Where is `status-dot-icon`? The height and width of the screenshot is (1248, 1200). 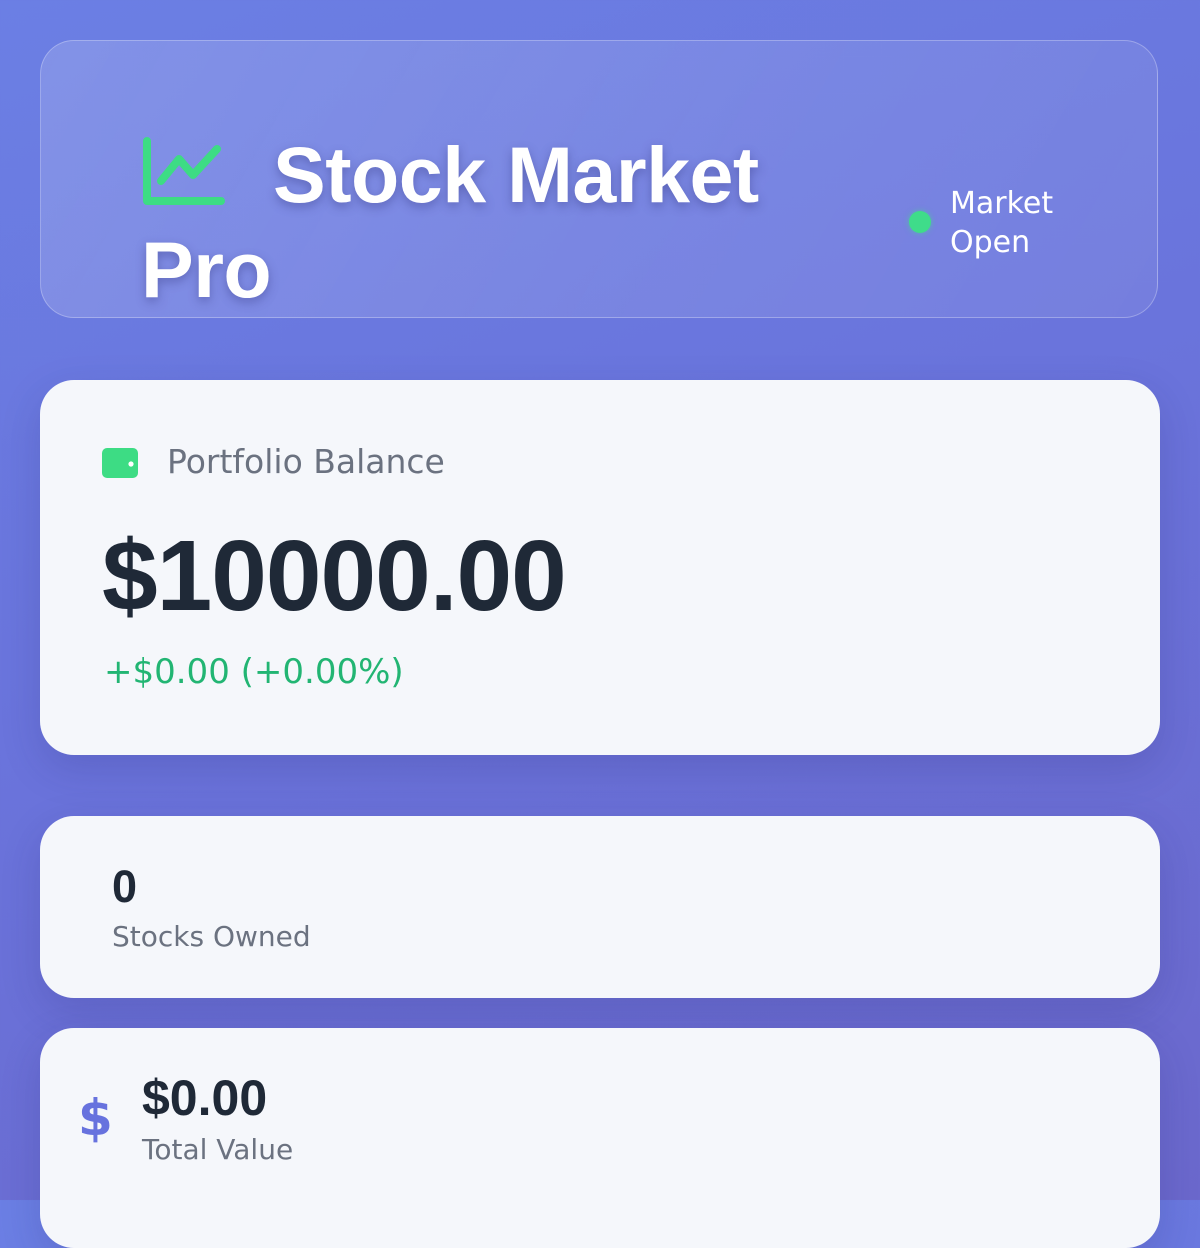
status-dot-icon is located at coordinates (920, 222).